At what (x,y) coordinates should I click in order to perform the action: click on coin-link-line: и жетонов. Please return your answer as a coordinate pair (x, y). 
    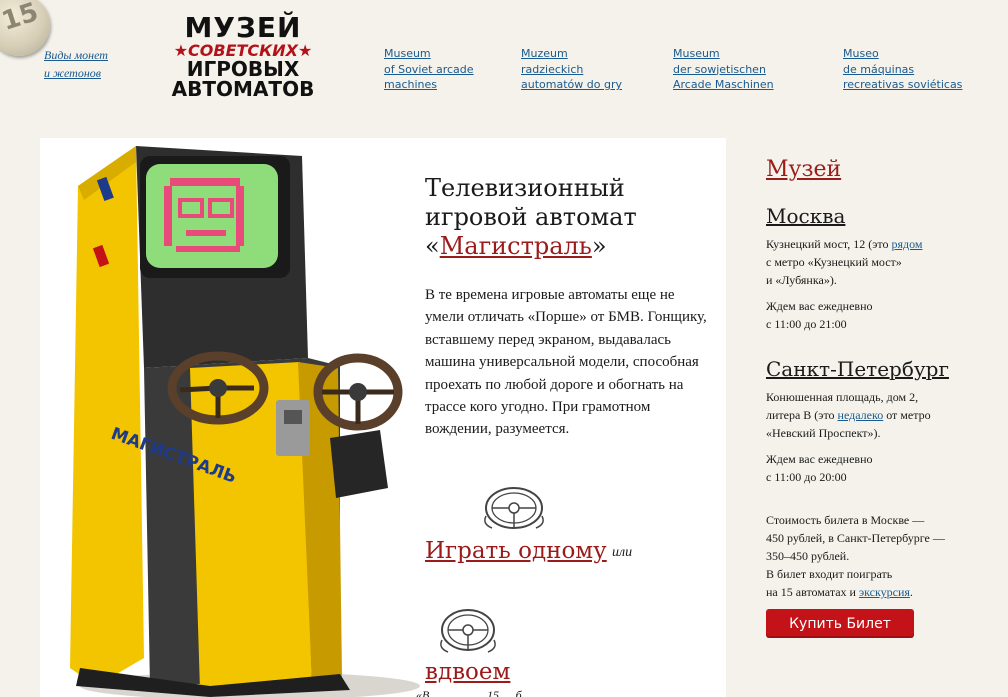
    Looking at the image, I should click on (72, 73).